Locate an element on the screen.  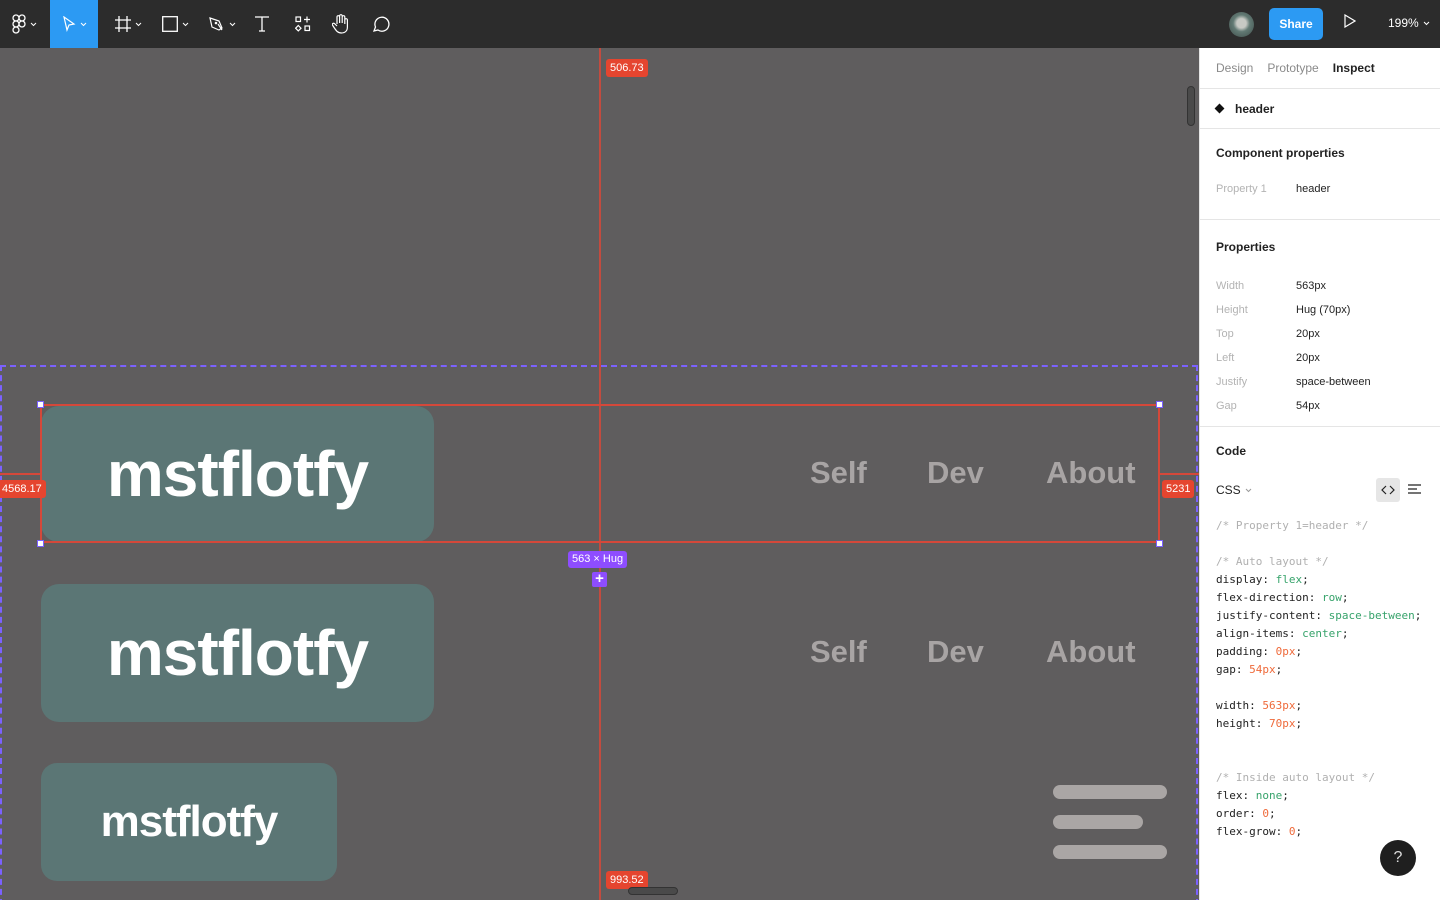
zoom-dropdown: 199% is located at coordinates (1409, 23).